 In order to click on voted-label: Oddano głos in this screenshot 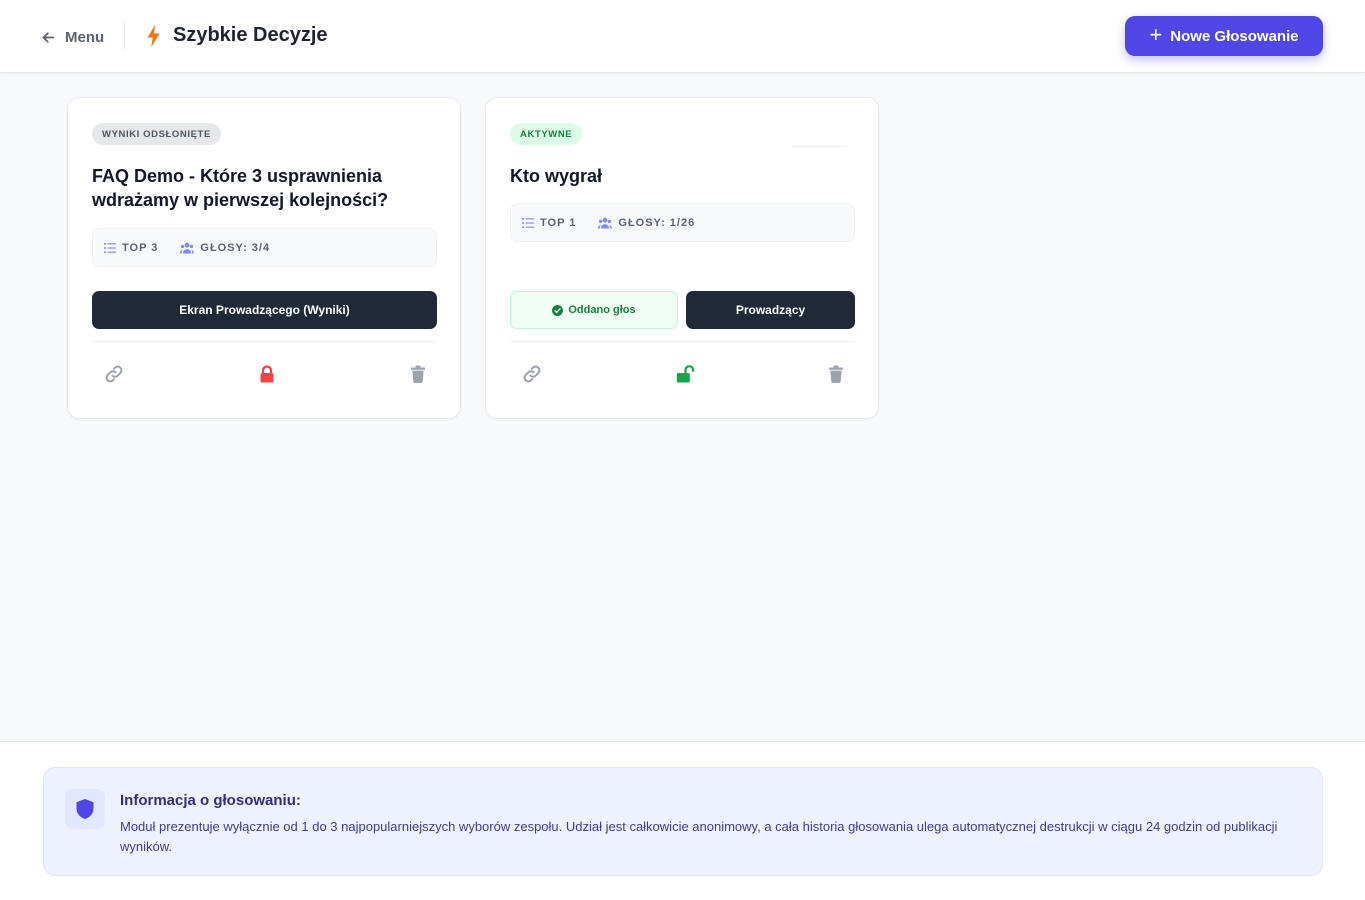, I will do `click(602, 310)`.